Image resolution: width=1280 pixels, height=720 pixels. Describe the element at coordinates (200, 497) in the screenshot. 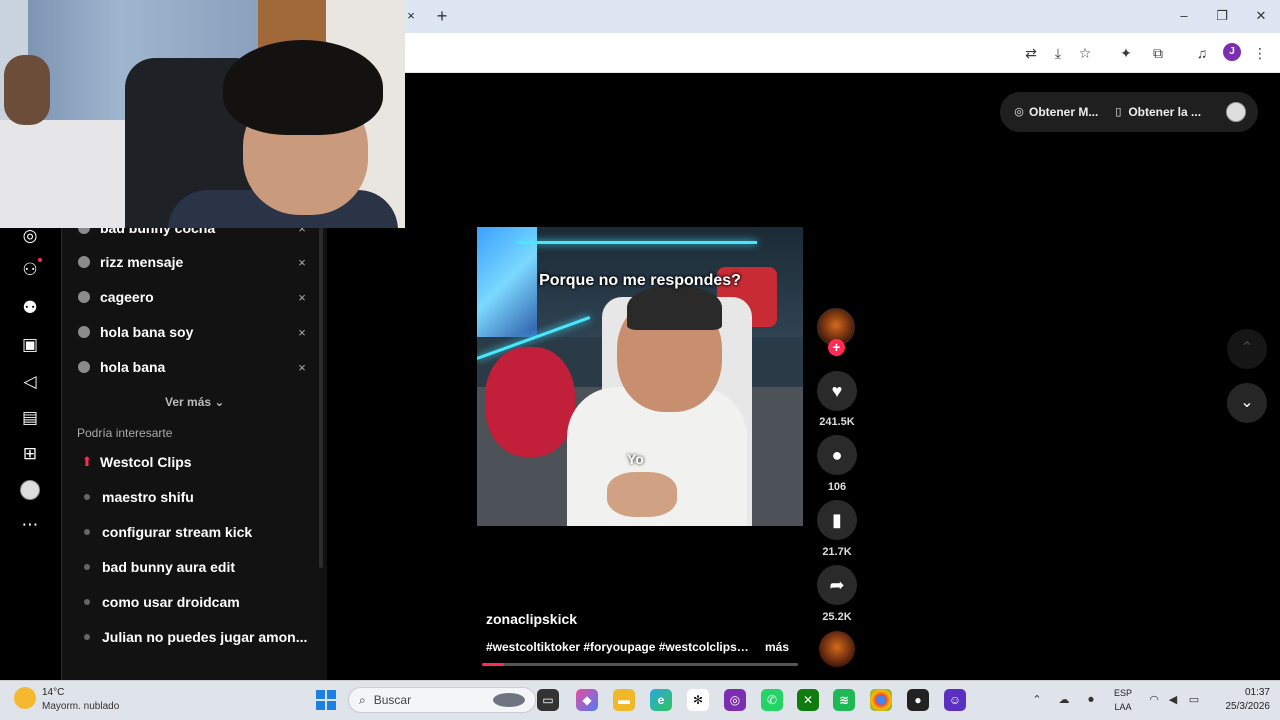

I see `suggestion-item: maestro shifu` at that location.